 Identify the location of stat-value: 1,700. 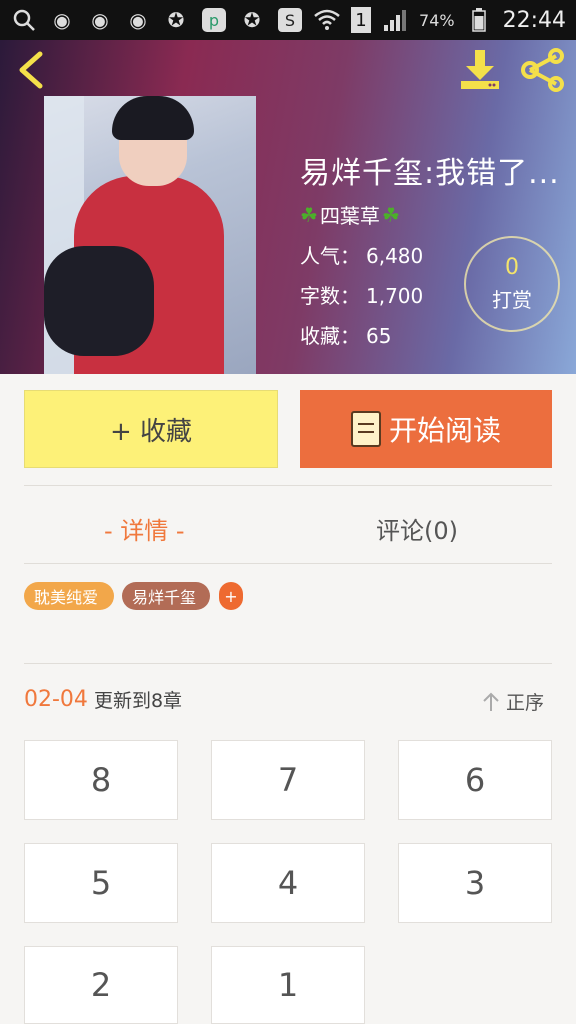
(395, 296).